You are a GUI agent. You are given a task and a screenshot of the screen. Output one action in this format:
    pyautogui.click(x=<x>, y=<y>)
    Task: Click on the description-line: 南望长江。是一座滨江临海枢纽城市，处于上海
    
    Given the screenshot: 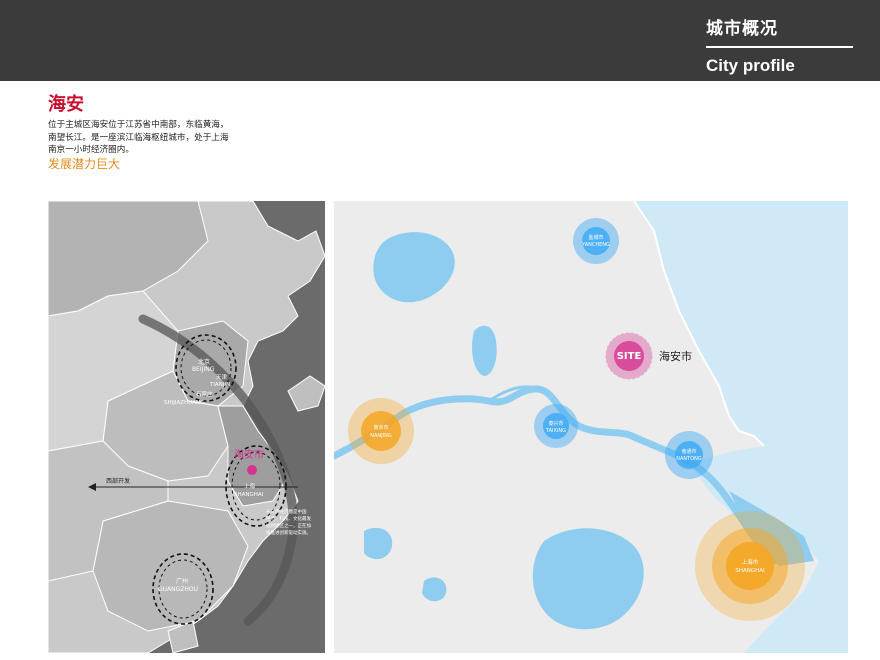 What is the action you would take?
    pyautogui.click(x=138, y=137)
    